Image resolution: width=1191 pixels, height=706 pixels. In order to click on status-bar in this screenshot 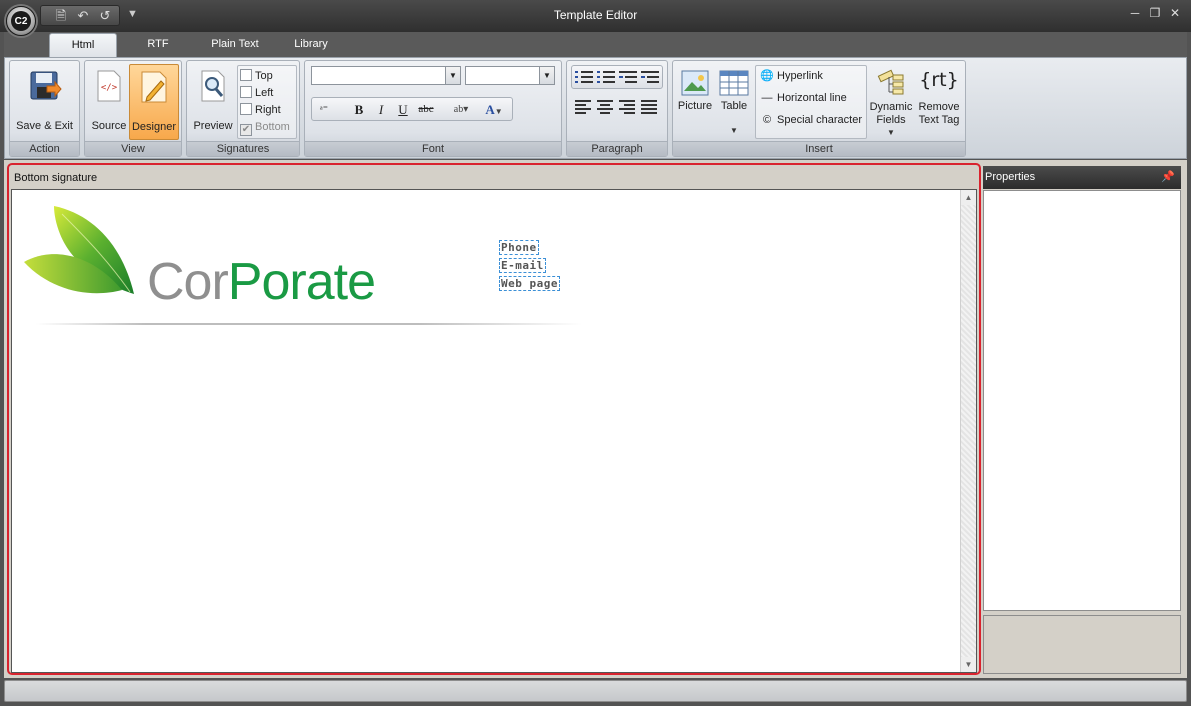, I will do `click(595, 691)`.